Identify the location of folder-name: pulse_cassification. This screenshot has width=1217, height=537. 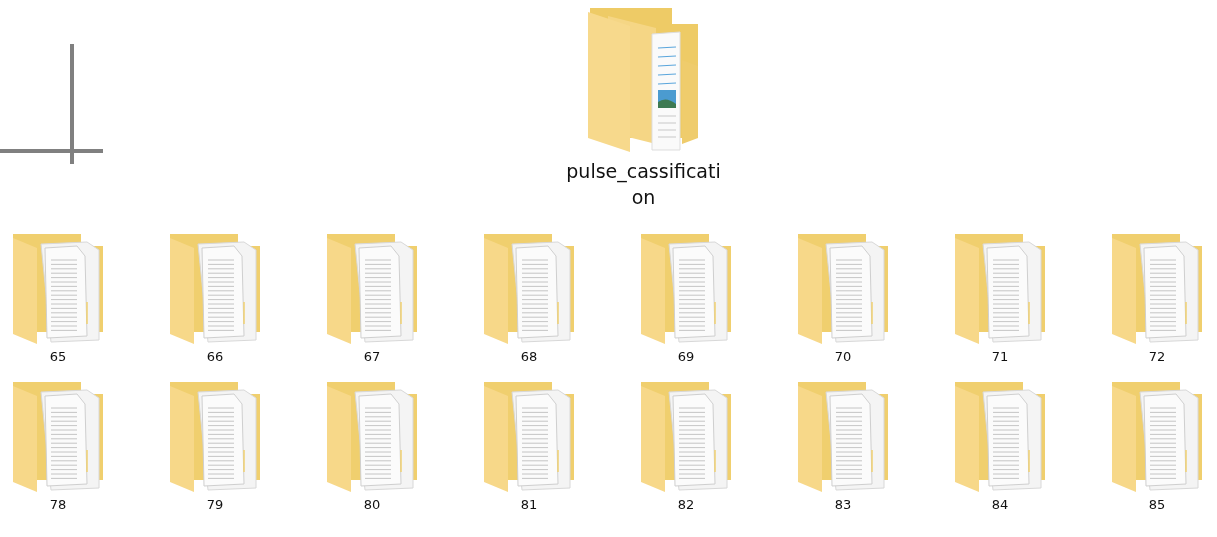
(643, 184).